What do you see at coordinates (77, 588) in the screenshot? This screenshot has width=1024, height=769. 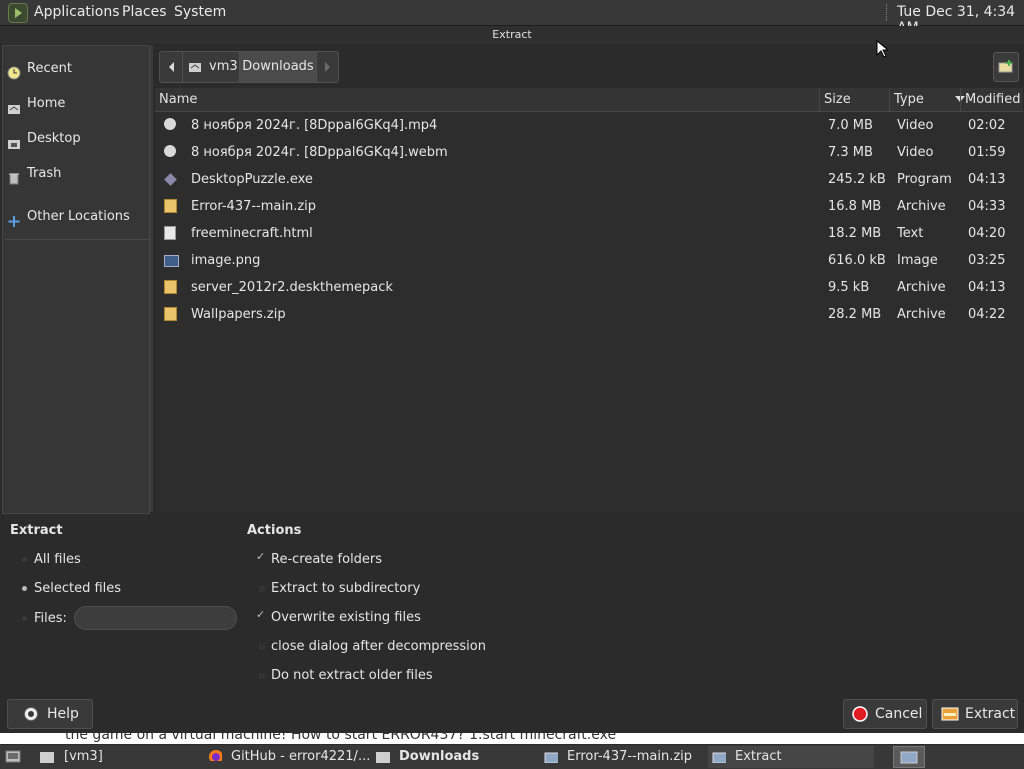 I see `selected-files-label: Selected files` at bounding box center [77, 588].